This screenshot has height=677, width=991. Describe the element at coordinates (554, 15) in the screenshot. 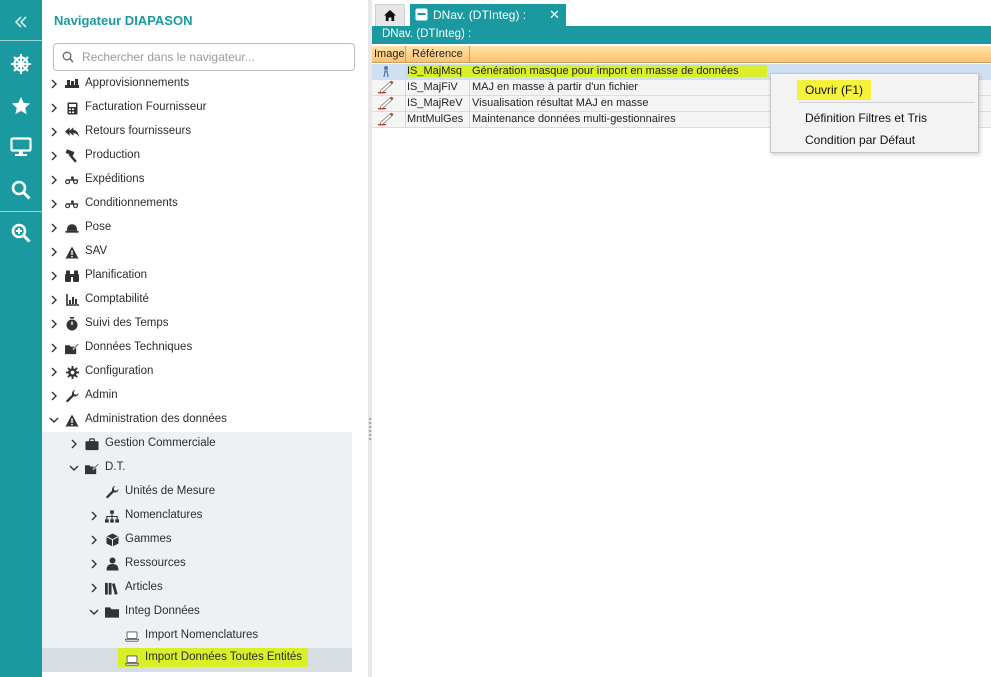

I see `close-icon: ✕` at that location.